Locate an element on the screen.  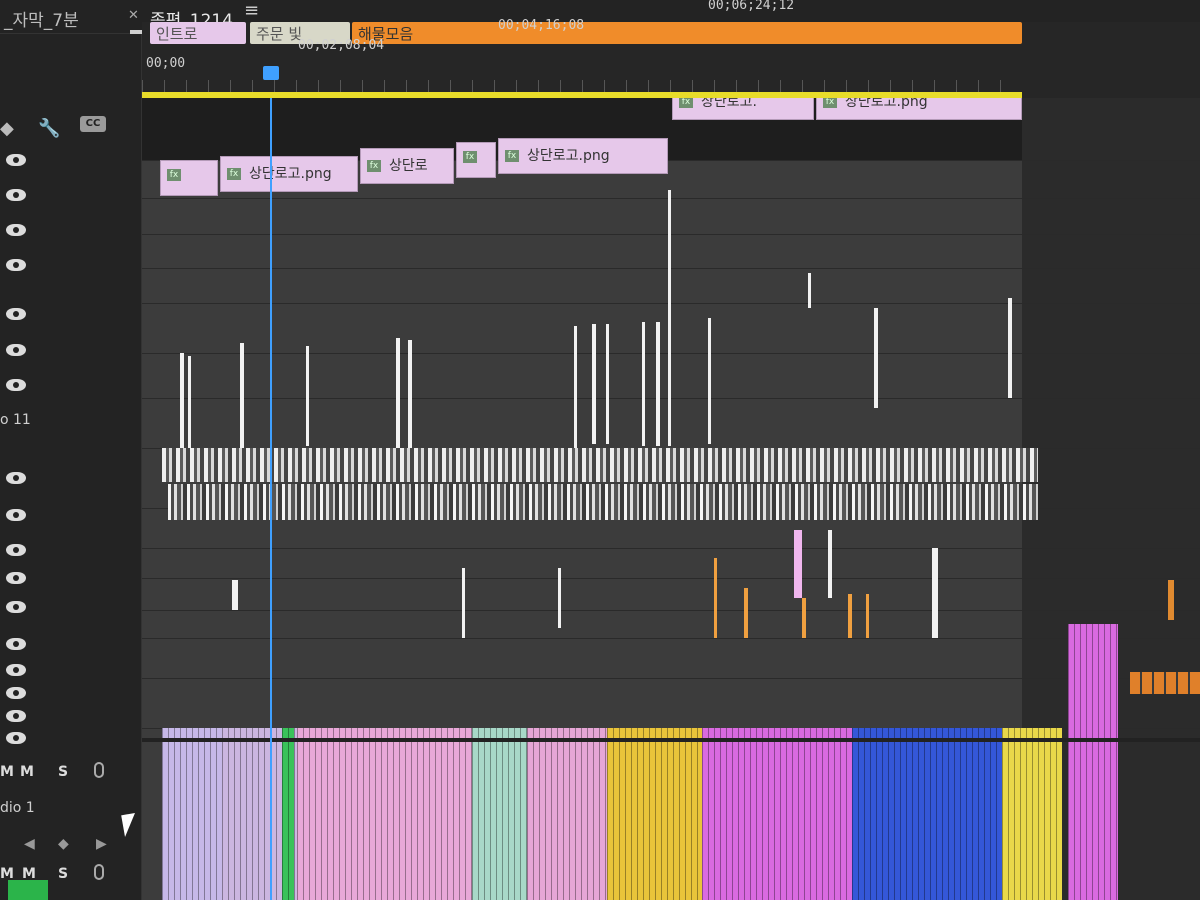
timecode-label: 00;00 is located at coordinates (166, 63).